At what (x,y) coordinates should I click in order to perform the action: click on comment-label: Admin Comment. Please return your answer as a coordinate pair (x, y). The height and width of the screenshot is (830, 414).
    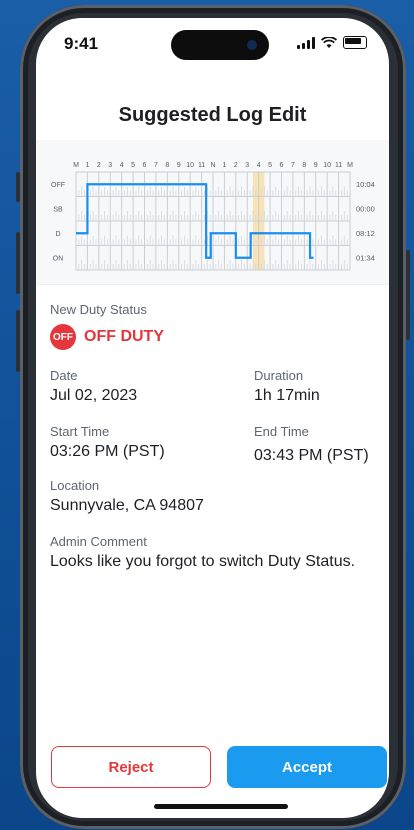
    Looking at the image, I should click on (98, 541).